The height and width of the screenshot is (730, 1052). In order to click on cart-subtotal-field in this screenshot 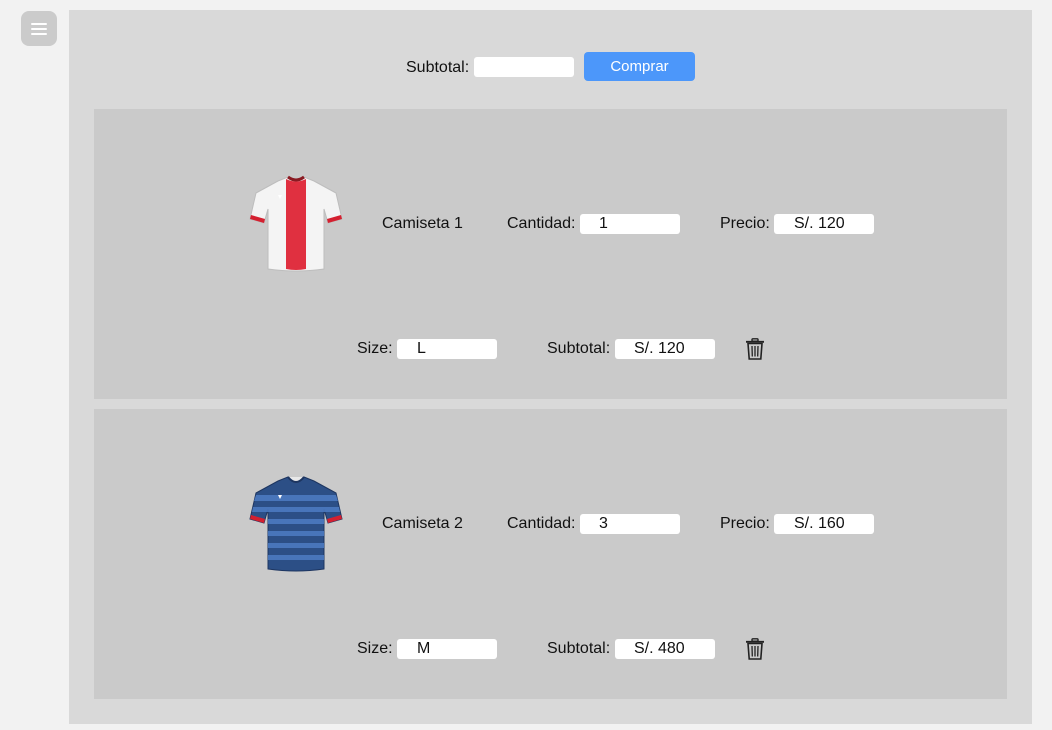, I will do `click(524, 67)`.